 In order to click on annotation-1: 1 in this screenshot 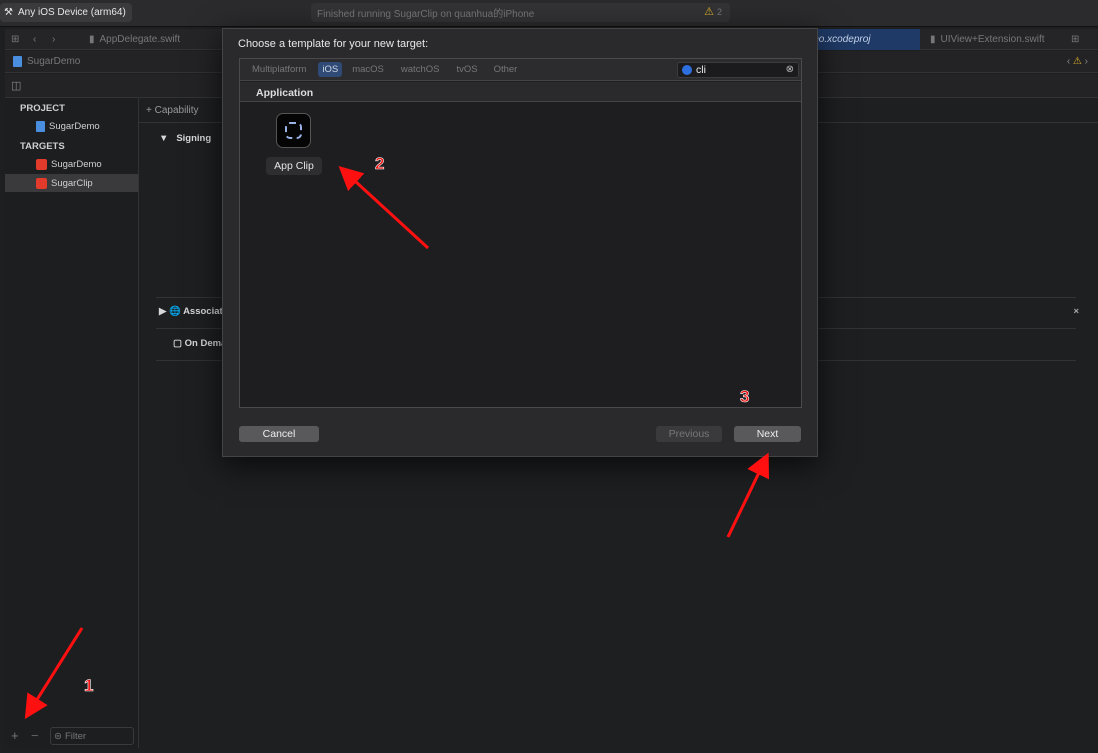, I will do `click(89, 686)`.